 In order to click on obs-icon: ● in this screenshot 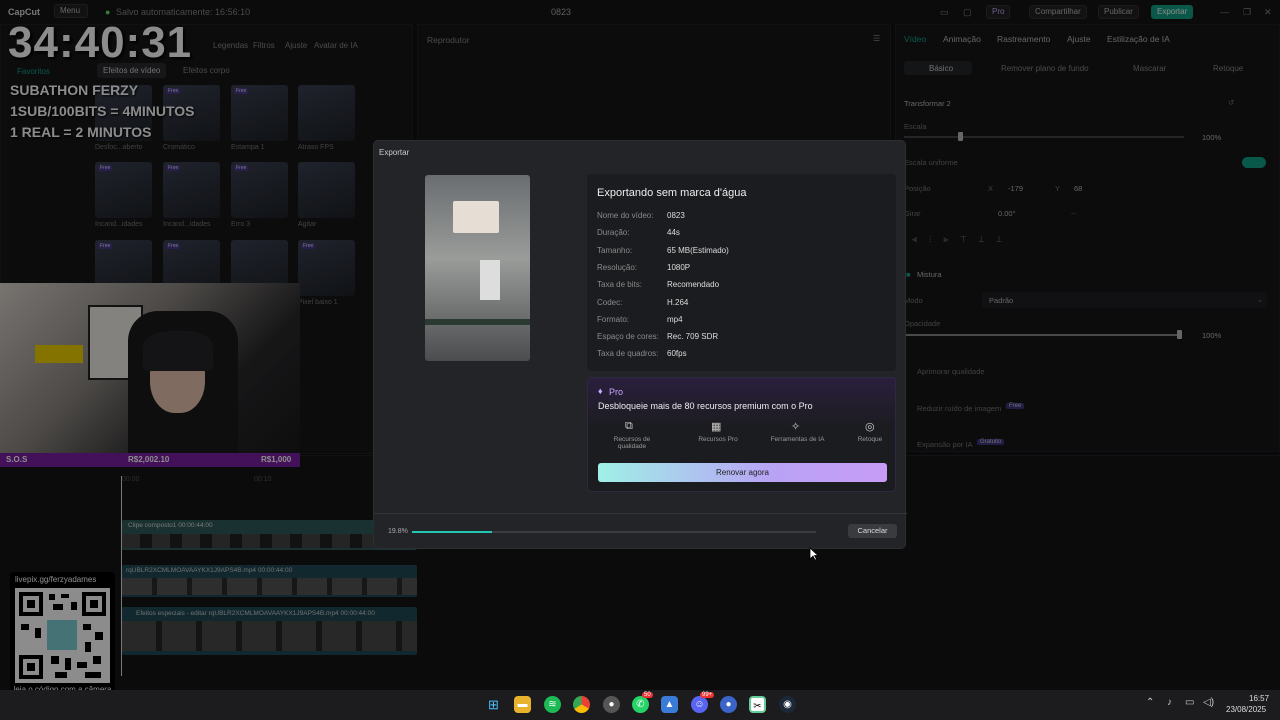, I will do `click(611, 704)`.